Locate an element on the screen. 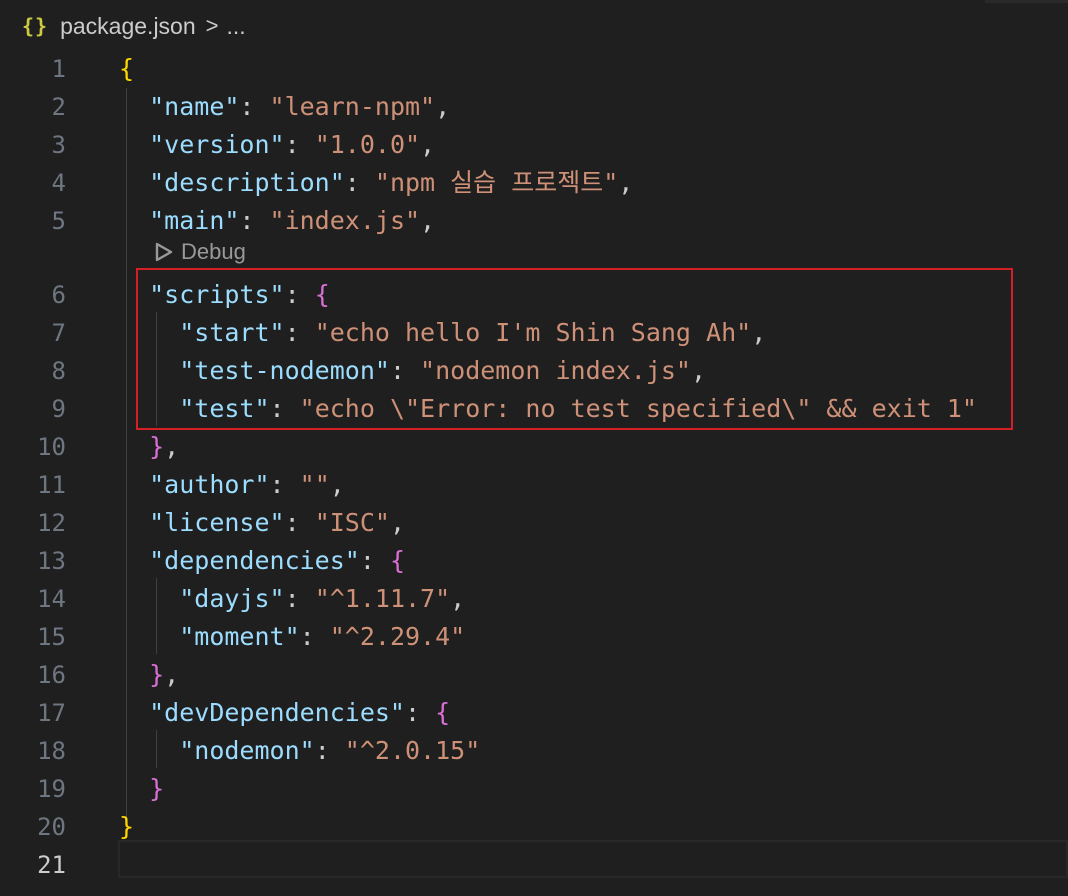 Image resolution: width=1068 pixels, height=896 pixels. code-token: "npm 실습 프로젝트" is located at coordinates (496, 182).